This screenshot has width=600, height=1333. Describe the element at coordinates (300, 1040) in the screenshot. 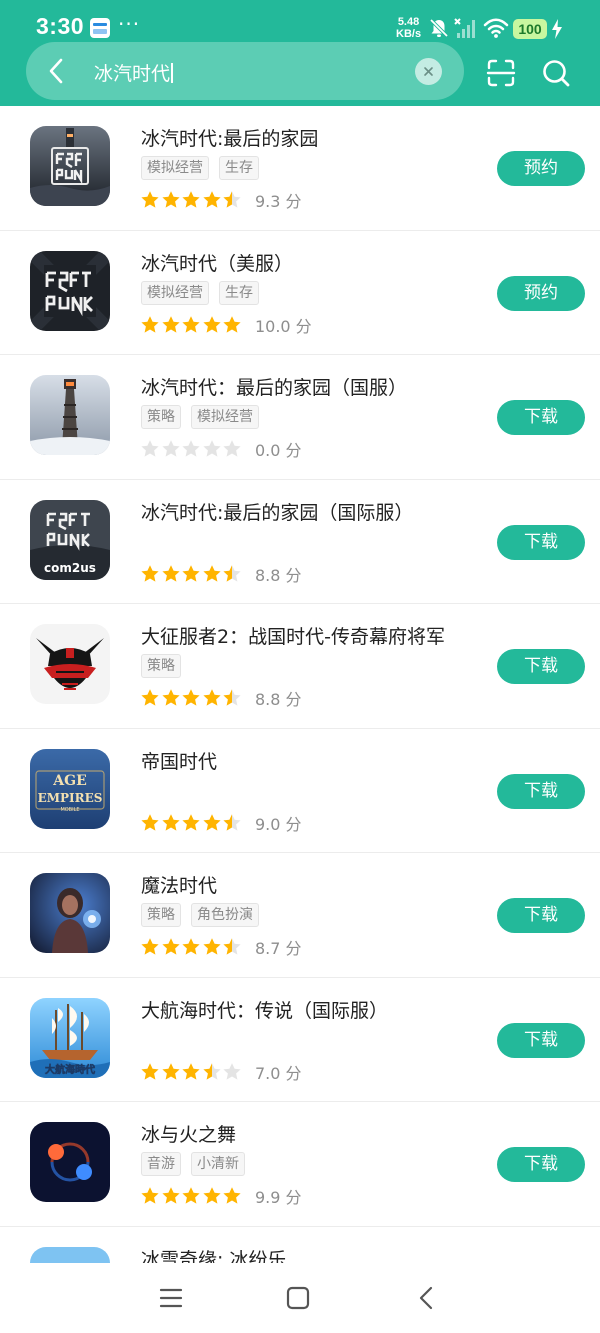

I see `list-item: 大航海時代 大航海时代：传说（国际服） 7.0 分 下载` at that location.